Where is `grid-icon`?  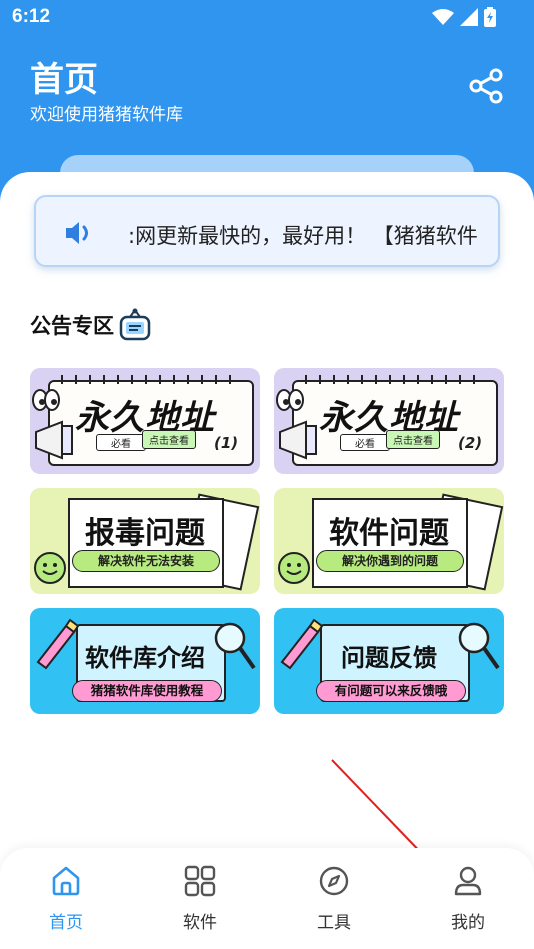
grid-icon is located at coordinates (200, 881).